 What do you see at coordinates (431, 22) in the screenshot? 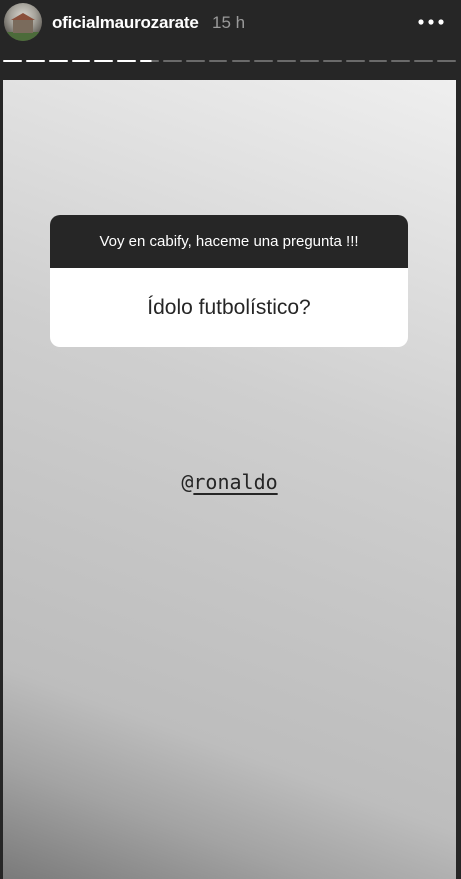
I see `more-horizontal-icon` at bounding box center [431, 22].